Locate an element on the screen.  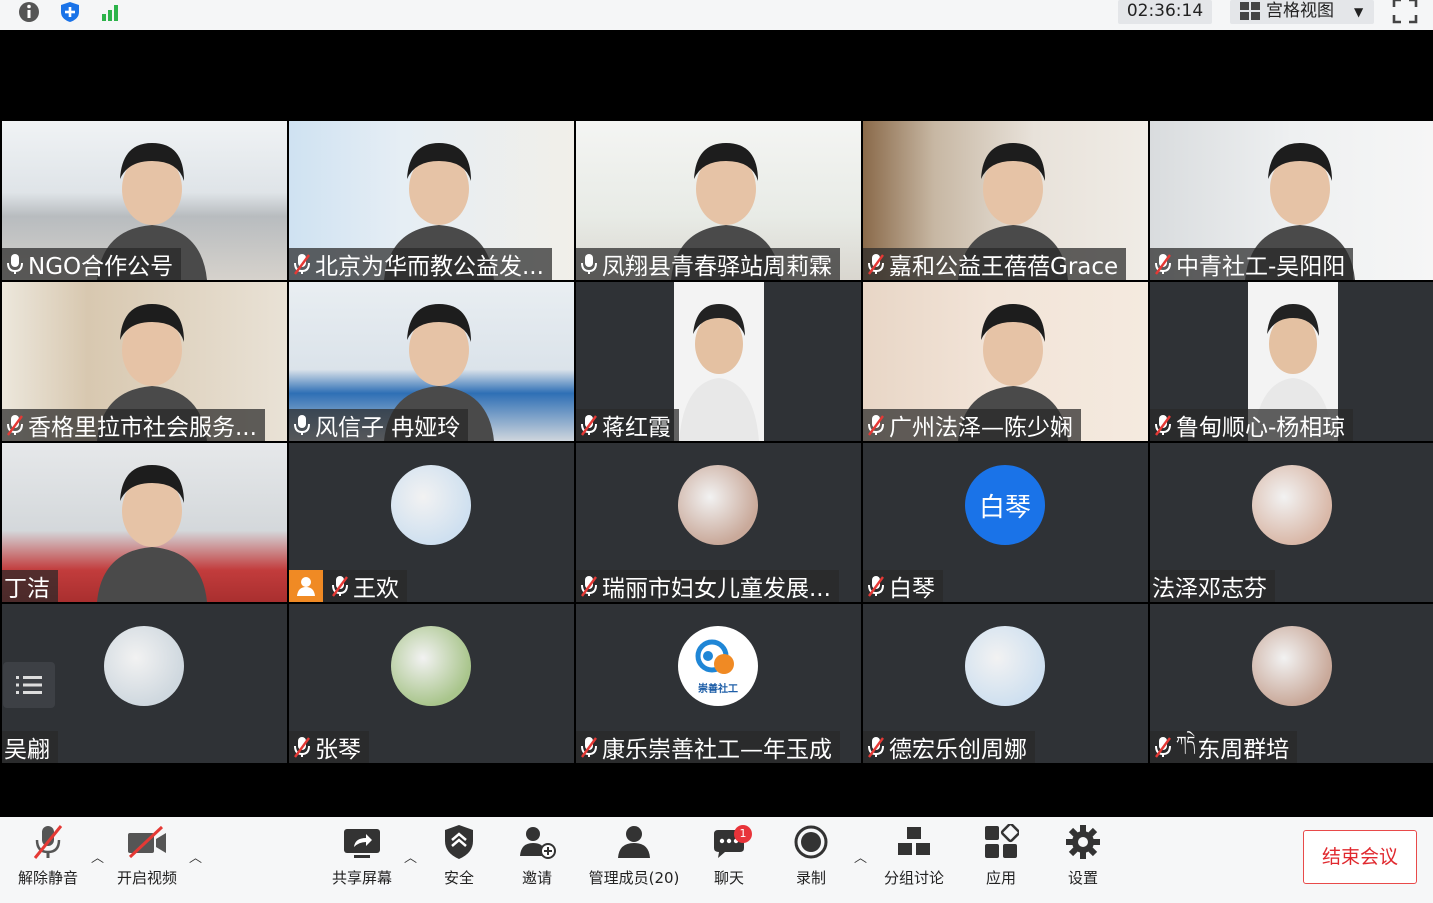
record-label: 录制 is located at coordinates (810, 878).